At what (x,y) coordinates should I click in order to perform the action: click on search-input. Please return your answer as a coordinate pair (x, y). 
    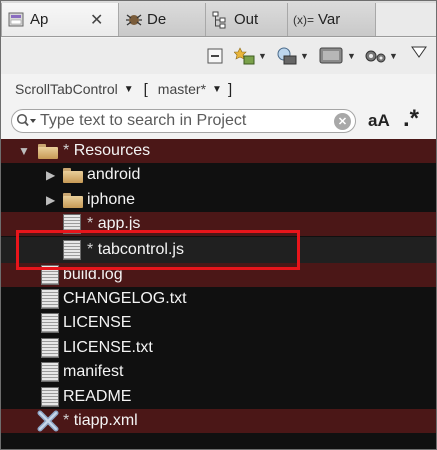
    Looking at the image, I should click on (185, 121).